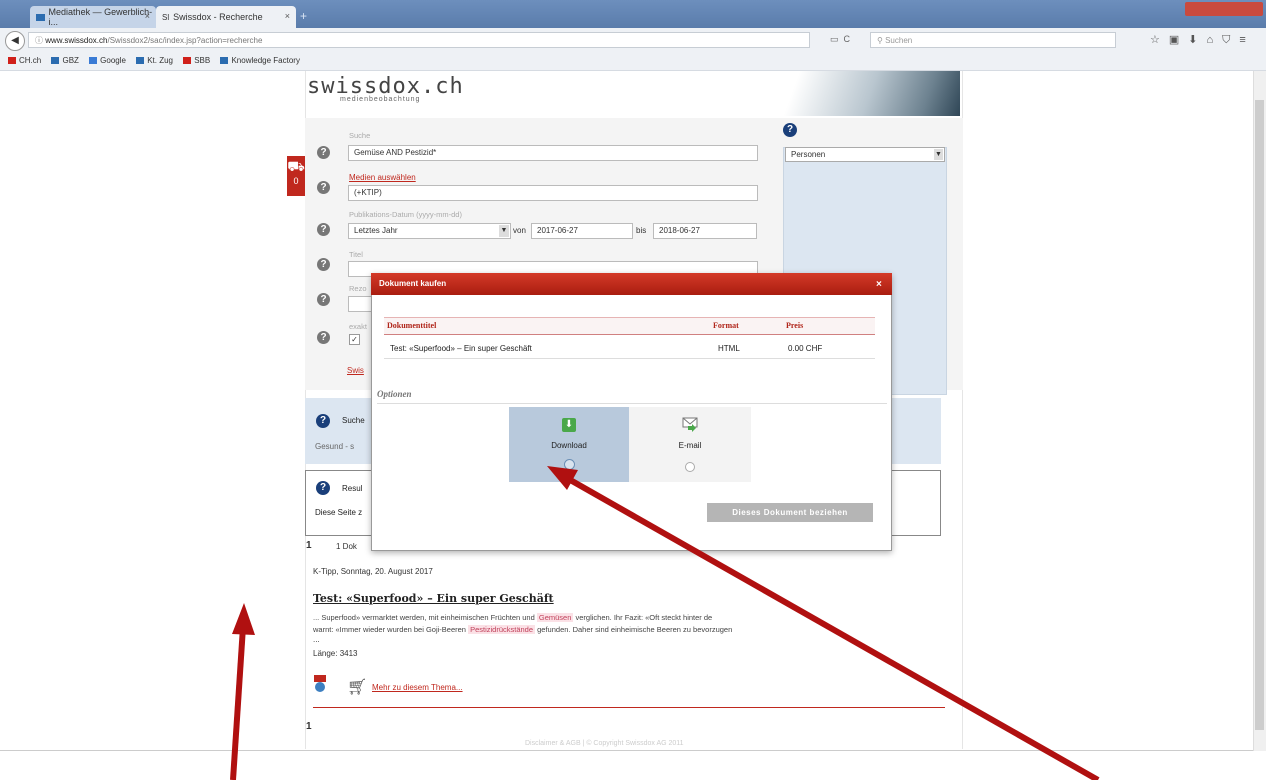 Image resolution: width=1266 pixels, height=781 pixels. Describe the element at coordinates (899, 40) in the screenshot. I see `search-placeholder: Suchen` at that location.